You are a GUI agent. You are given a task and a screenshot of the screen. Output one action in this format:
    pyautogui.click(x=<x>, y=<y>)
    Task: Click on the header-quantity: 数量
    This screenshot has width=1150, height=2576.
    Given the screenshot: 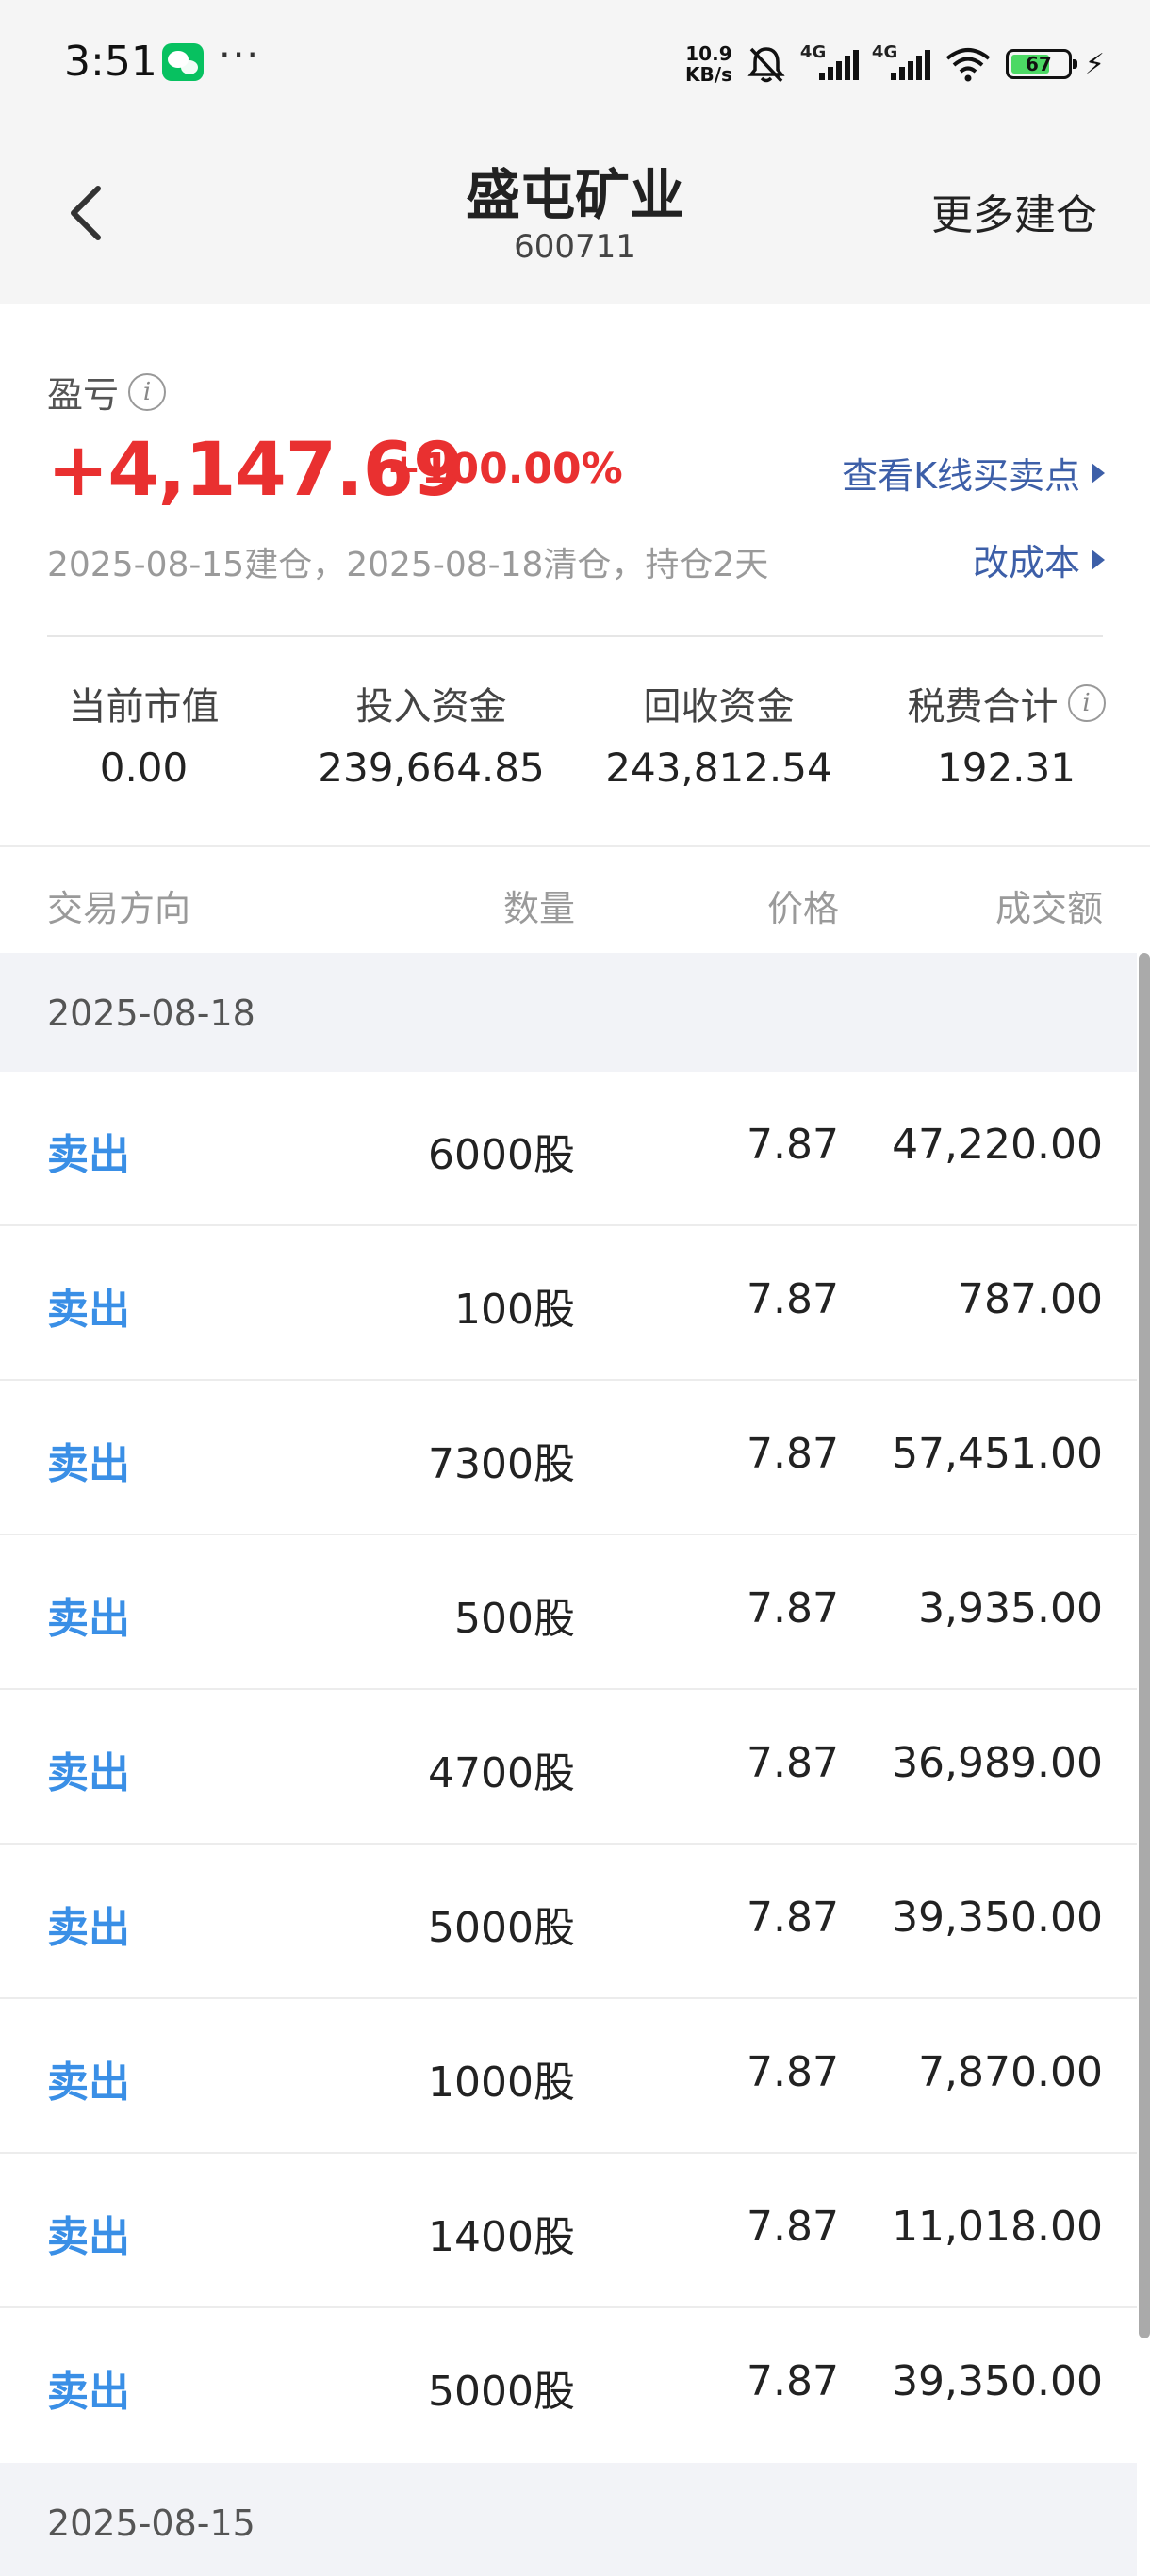 What is the action you would take?
    pyautogui.click(x=539, y=908)
    